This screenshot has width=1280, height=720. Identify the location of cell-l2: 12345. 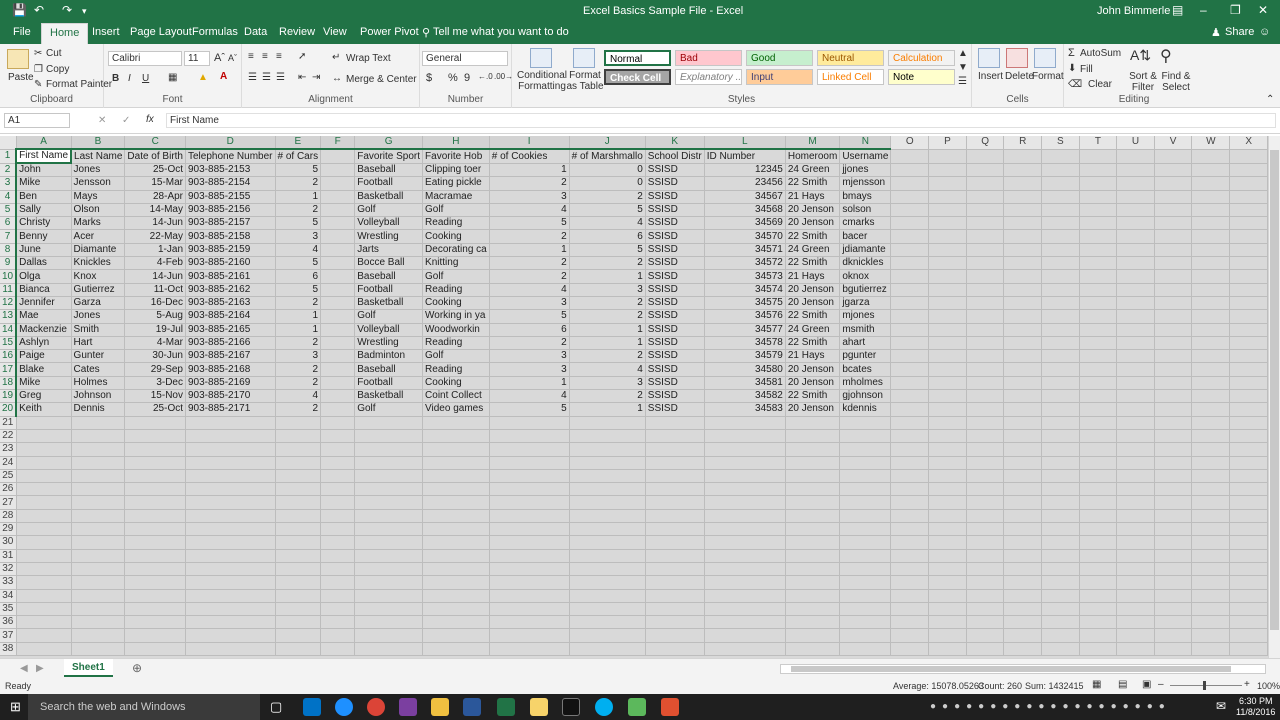
(745, 170).